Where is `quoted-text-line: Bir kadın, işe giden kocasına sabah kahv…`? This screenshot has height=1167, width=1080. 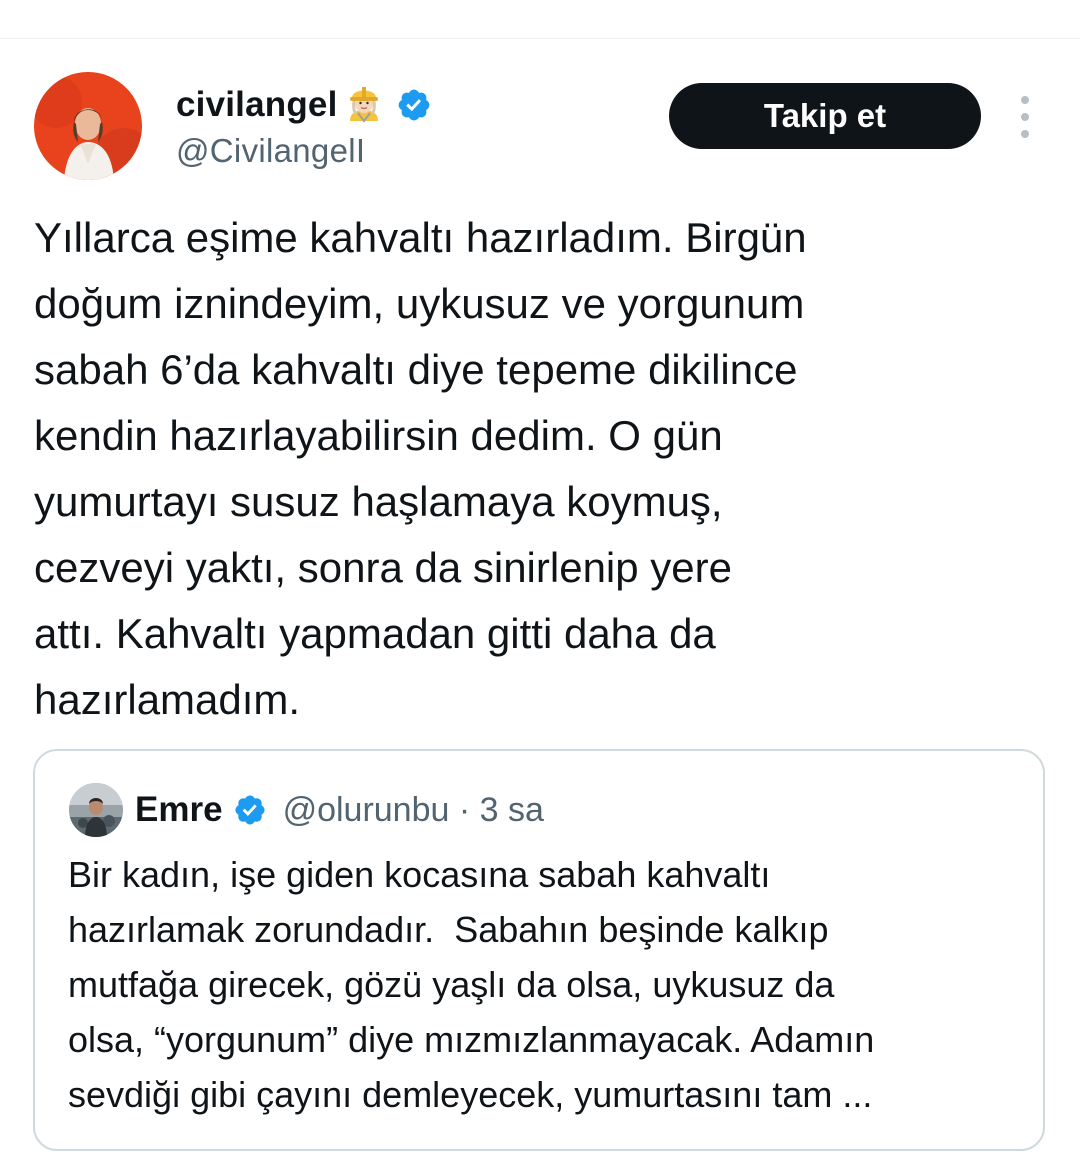
quoted-text-line: Bir kadın, işe giden kocasına sabah kahv… is located at coordinates (419, 874).